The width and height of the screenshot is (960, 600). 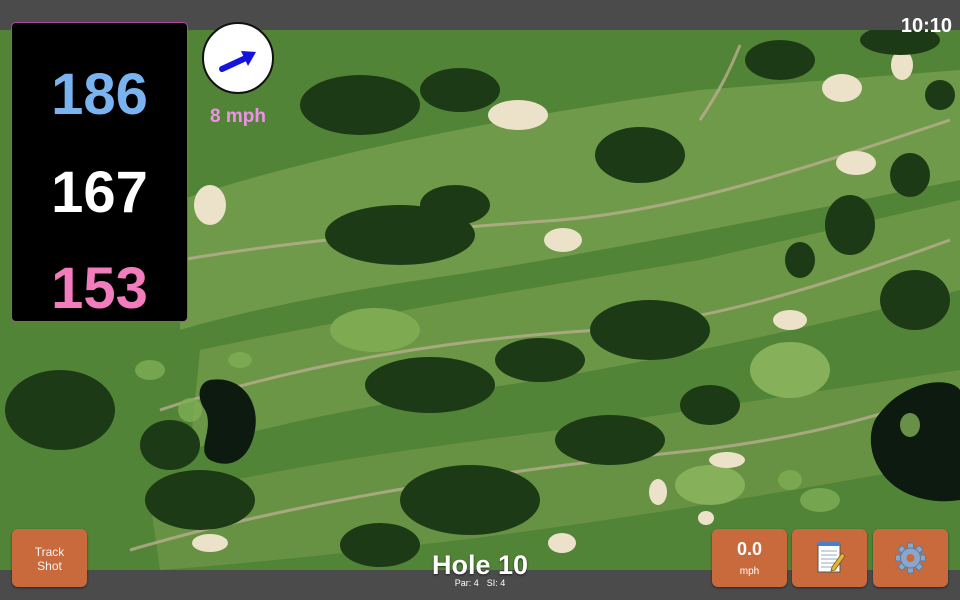 I want to click on track-shot-label-line1: Track, so click(x=49, y=552).